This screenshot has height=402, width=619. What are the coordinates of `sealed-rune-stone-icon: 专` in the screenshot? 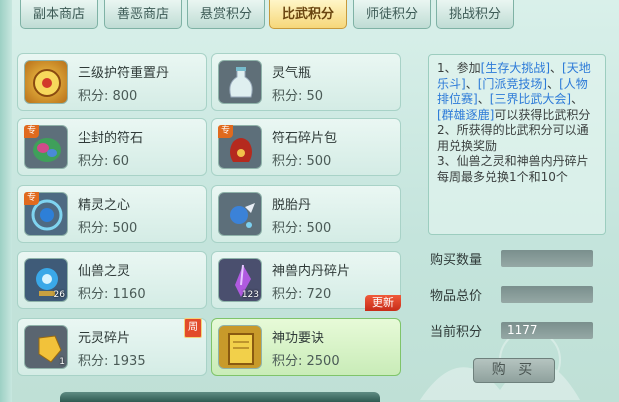 It's located at (46, 147).